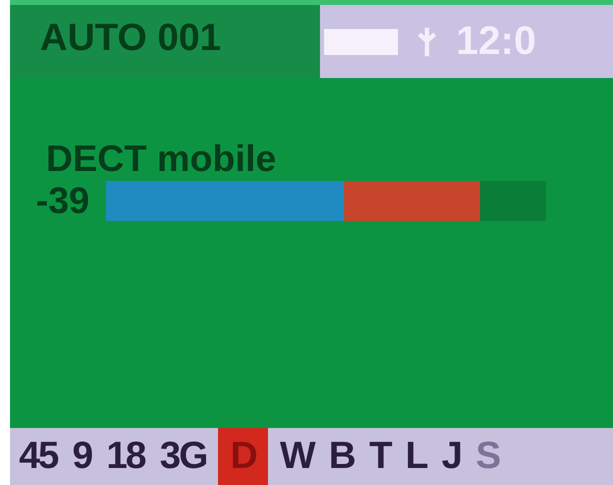 The height and width of the screenshot is (485, 613). I want to click on signal-name: DECT mobile, so click(162, 159).